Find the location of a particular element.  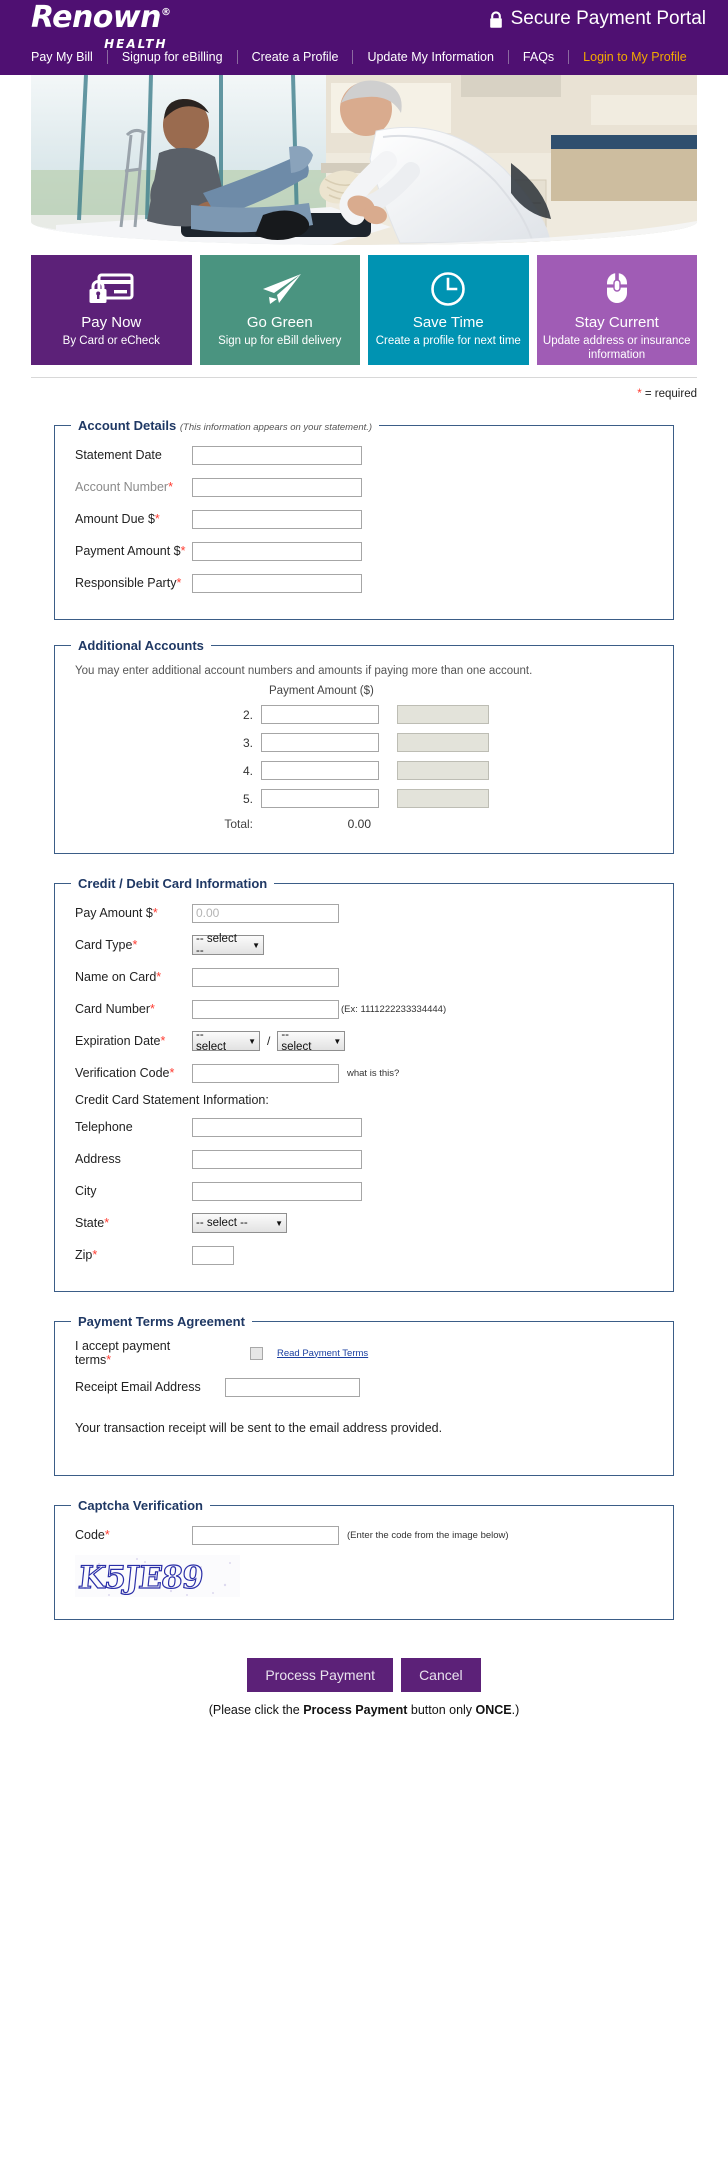

verification-code-help-link: what is this? is located at coordinates (373, 1073).